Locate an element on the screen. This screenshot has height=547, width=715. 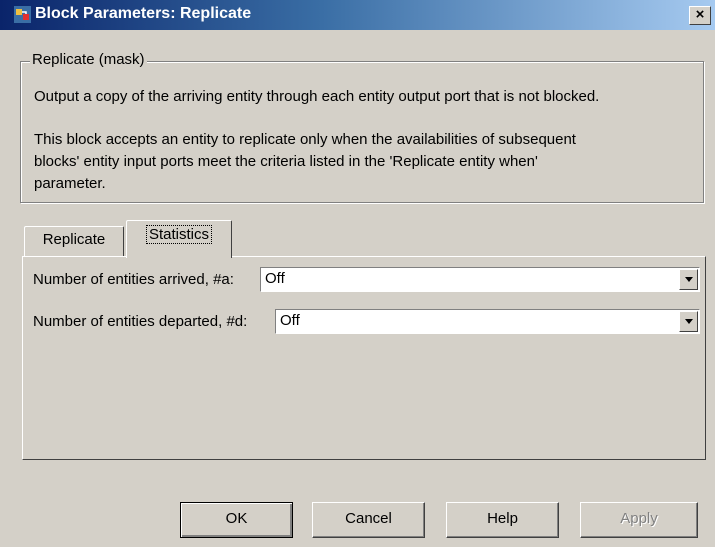
tab-label: Statistics is located at coordinates (178, 234).